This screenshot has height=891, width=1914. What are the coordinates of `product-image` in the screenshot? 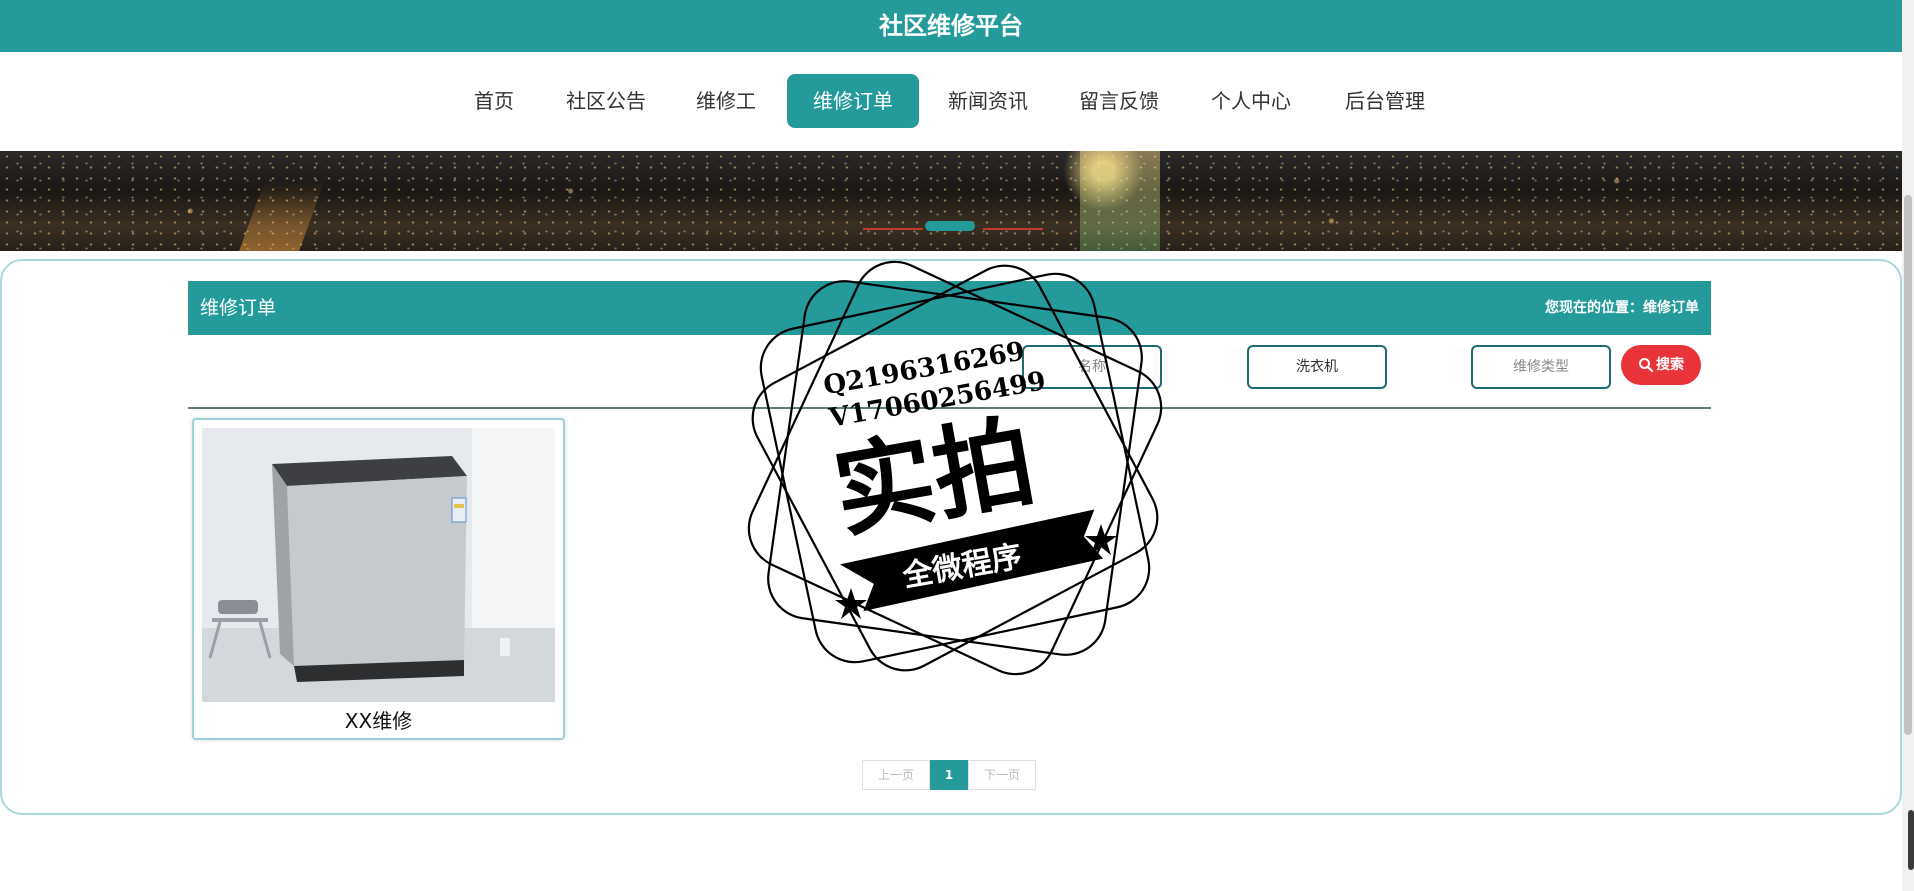 It's located at (378, 565).